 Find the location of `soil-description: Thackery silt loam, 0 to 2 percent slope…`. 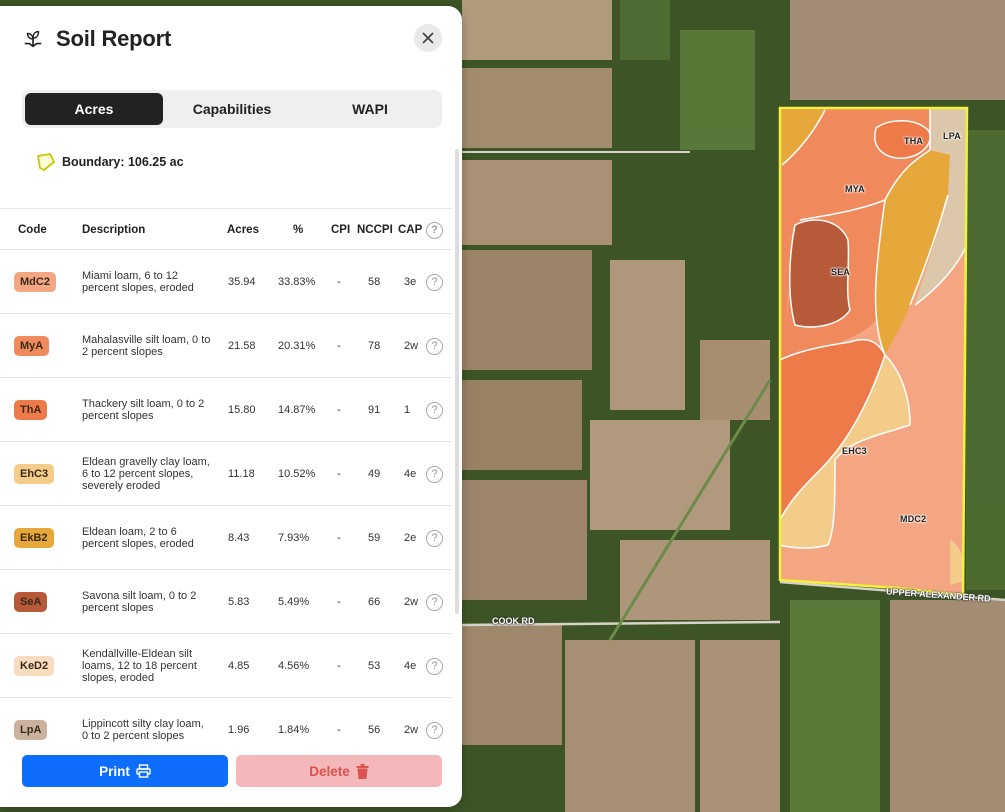

soil-description: Thackery silt loam, 0 to 2 percent slope… is located at coordinates (143, 410).